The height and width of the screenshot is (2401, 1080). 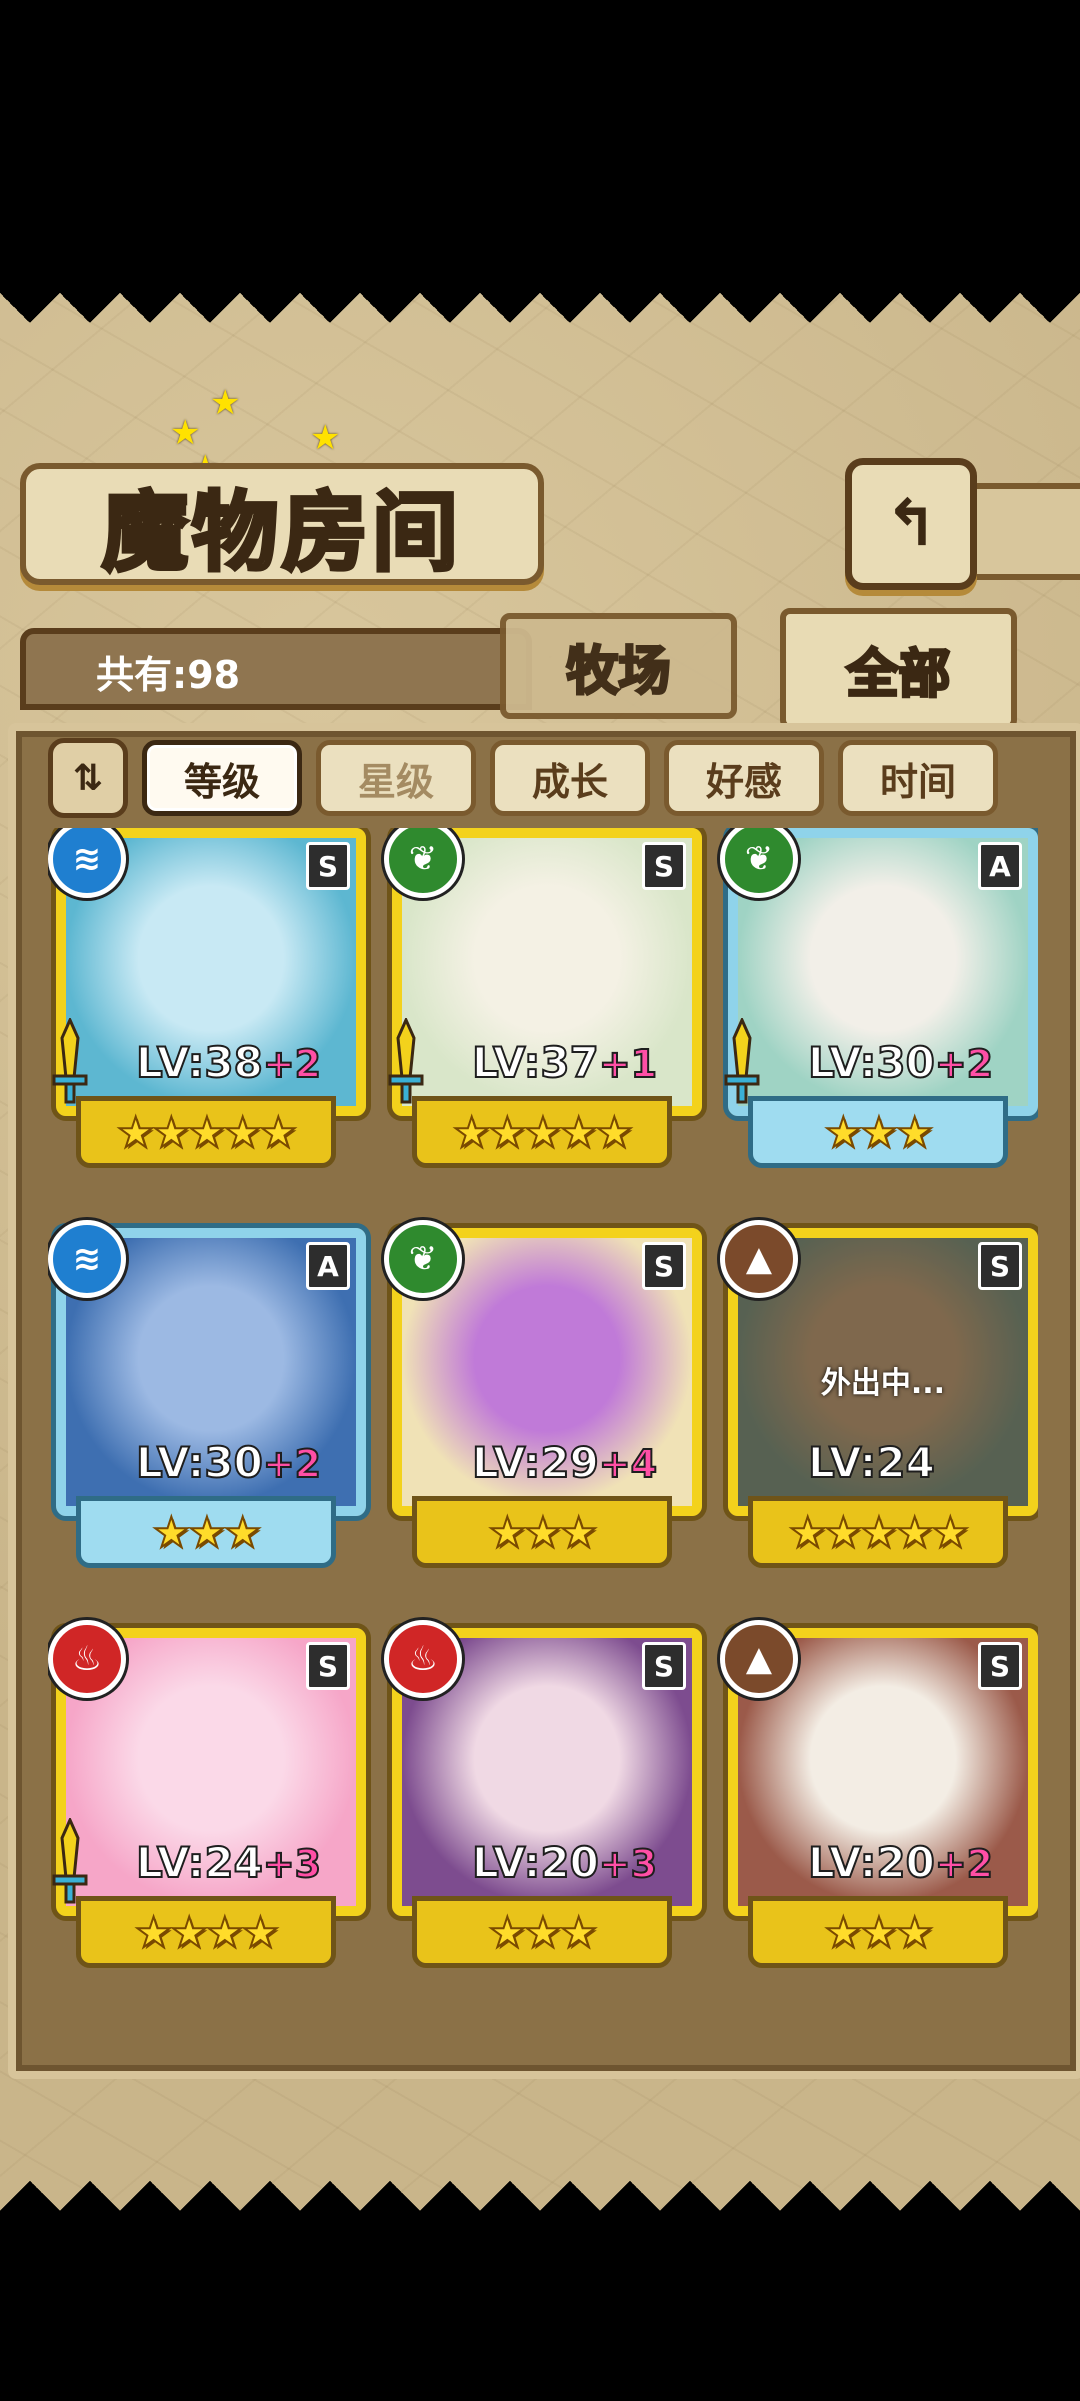 What do you see at coordinates (628, 1064) in the screenshot?
I see `monster-level-bonus: +1` at bounding box center [628, 1064].